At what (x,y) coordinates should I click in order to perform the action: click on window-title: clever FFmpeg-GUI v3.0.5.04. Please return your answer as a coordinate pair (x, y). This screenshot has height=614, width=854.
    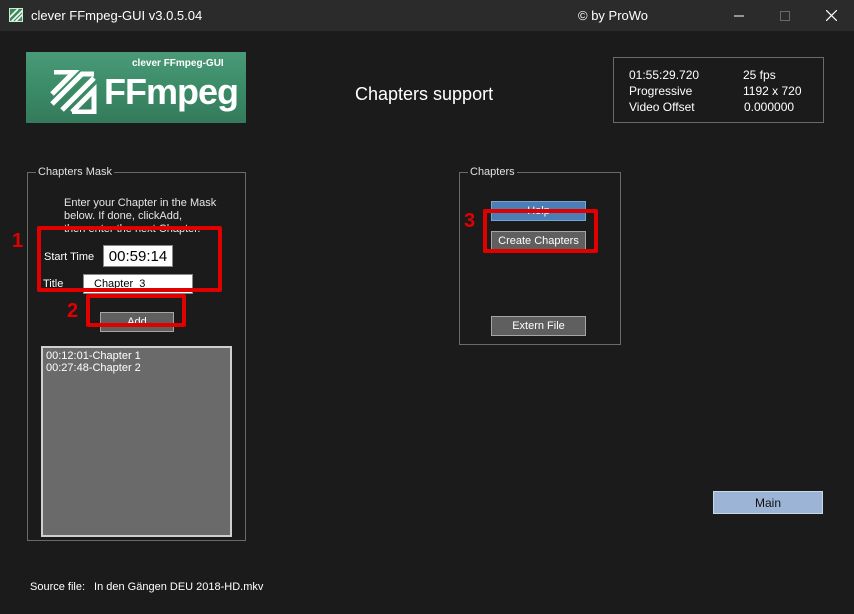
    Looking at the image, I should click on (117, 15).